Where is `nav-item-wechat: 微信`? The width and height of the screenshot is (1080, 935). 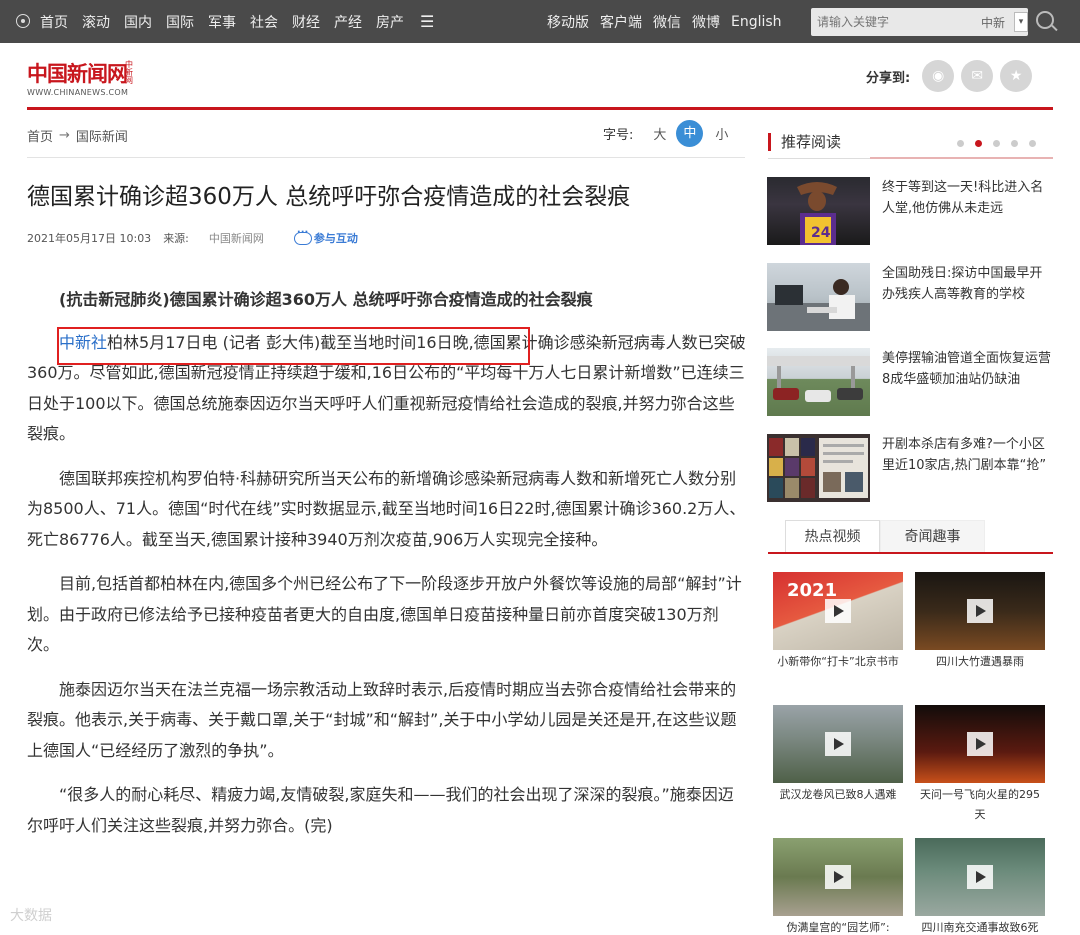 nav-item-wechat: 微信 is located at coordinates (667, 22).